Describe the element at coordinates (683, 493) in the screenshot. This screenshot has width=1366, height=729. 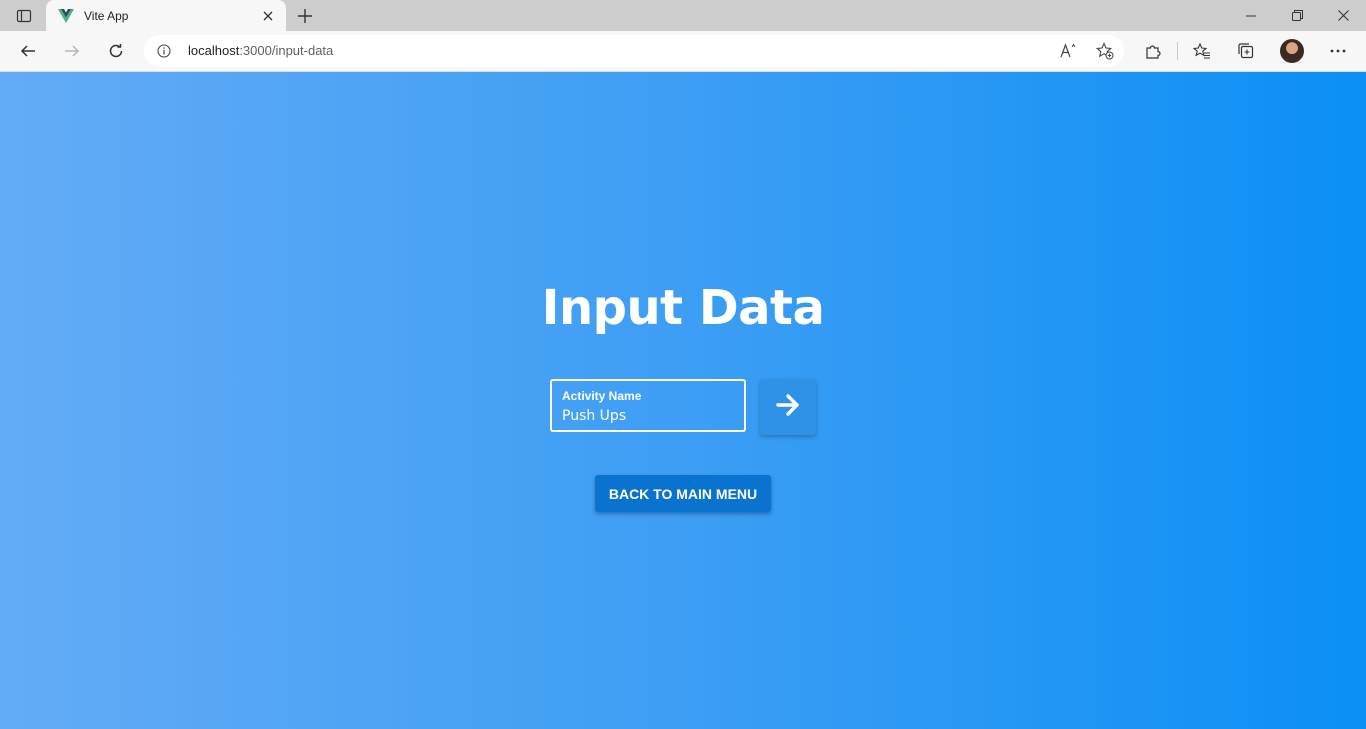
I see `back-to-main-menu-button: BACK TO MAIN MENU` at that location.